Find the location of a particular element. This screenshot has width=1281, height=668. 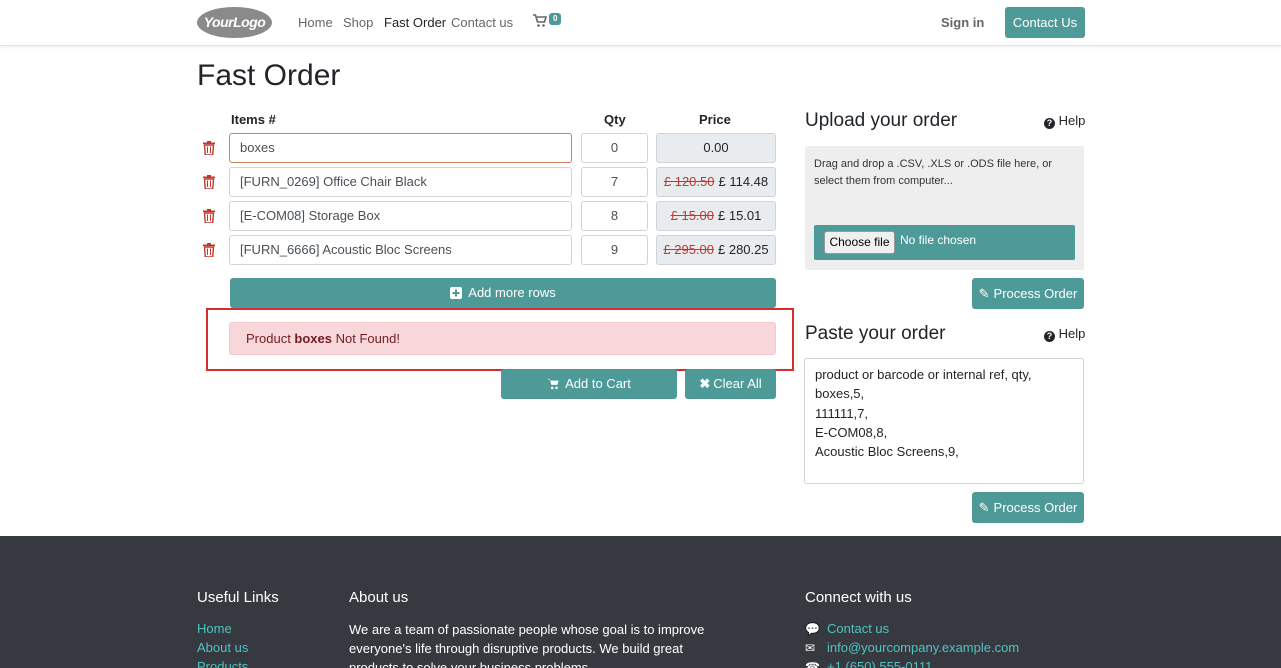

no-file-chosen-label: No file chosen is located at coordinates (938, 240).